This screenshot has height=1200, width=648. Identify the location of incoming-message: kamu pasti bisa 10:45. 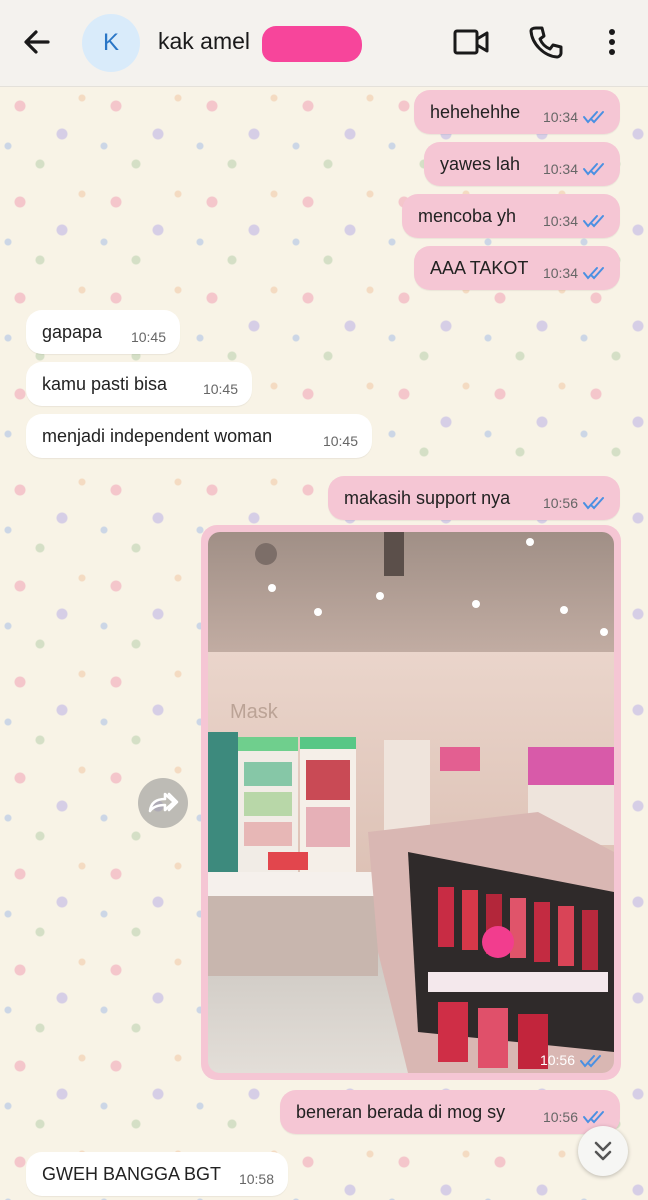
(139, 384).